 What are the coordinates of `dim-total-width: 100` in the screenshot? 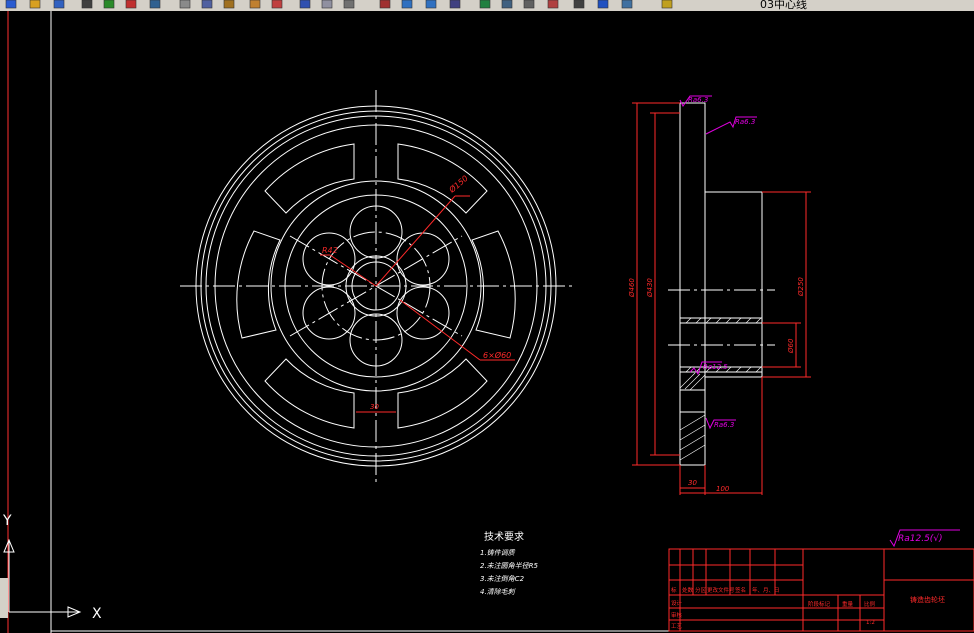 It's located at (723, 489).